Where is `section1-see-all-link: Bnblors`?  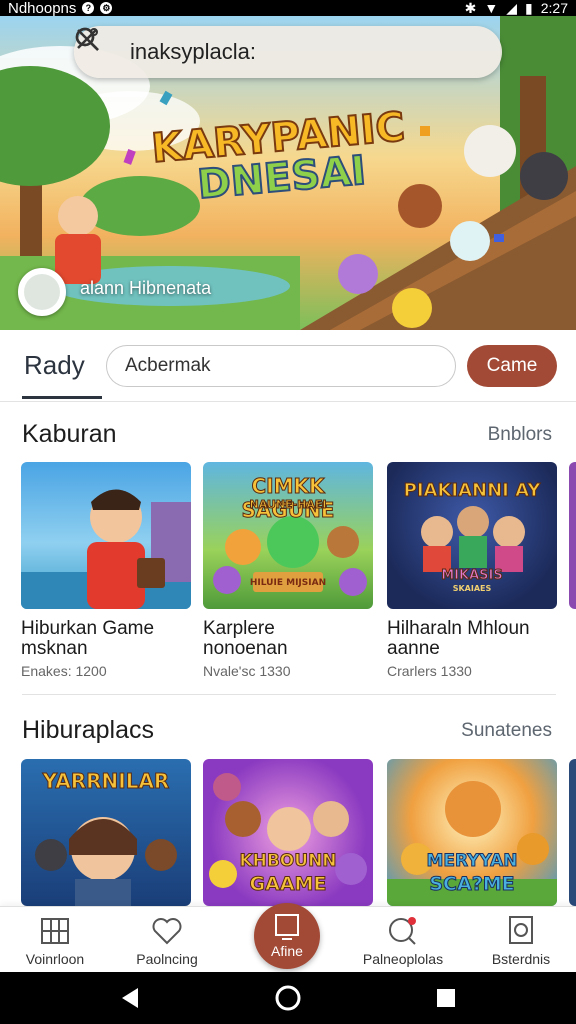 section1-see-all-link: Bnblors is located at coordinates (520, 435).